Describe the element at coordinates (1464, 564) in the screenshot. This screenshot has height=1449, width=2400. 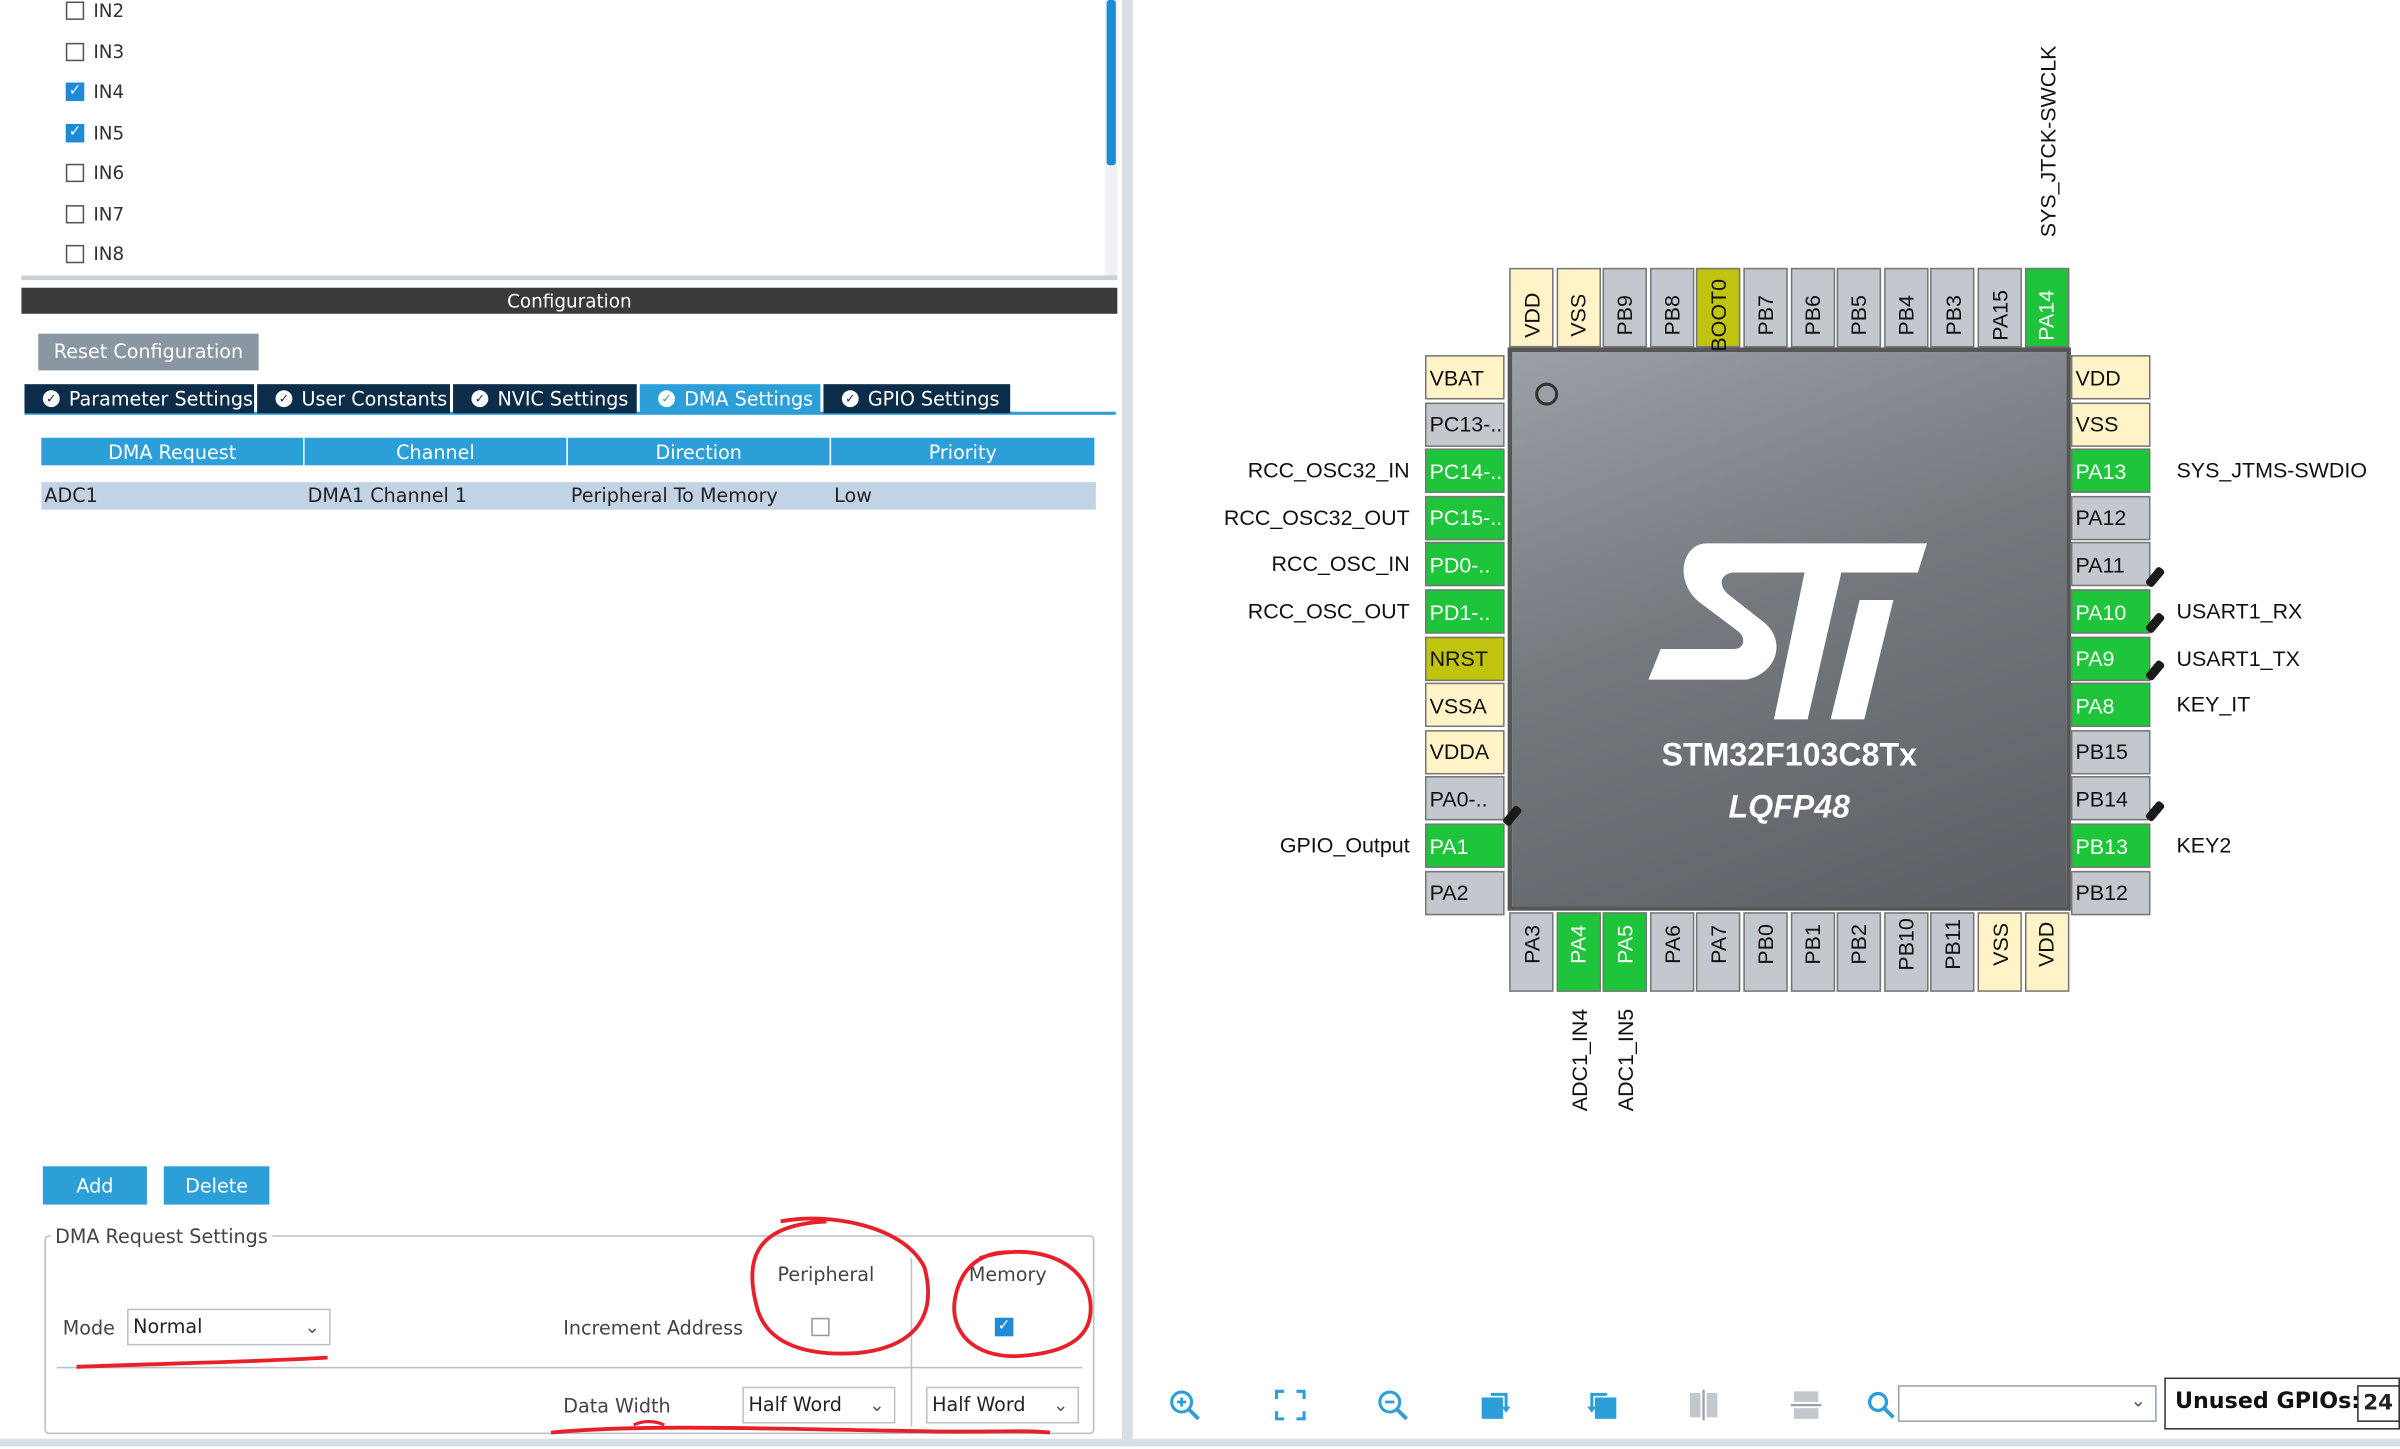
I see `pin-pd0: PD0-..` at that location.